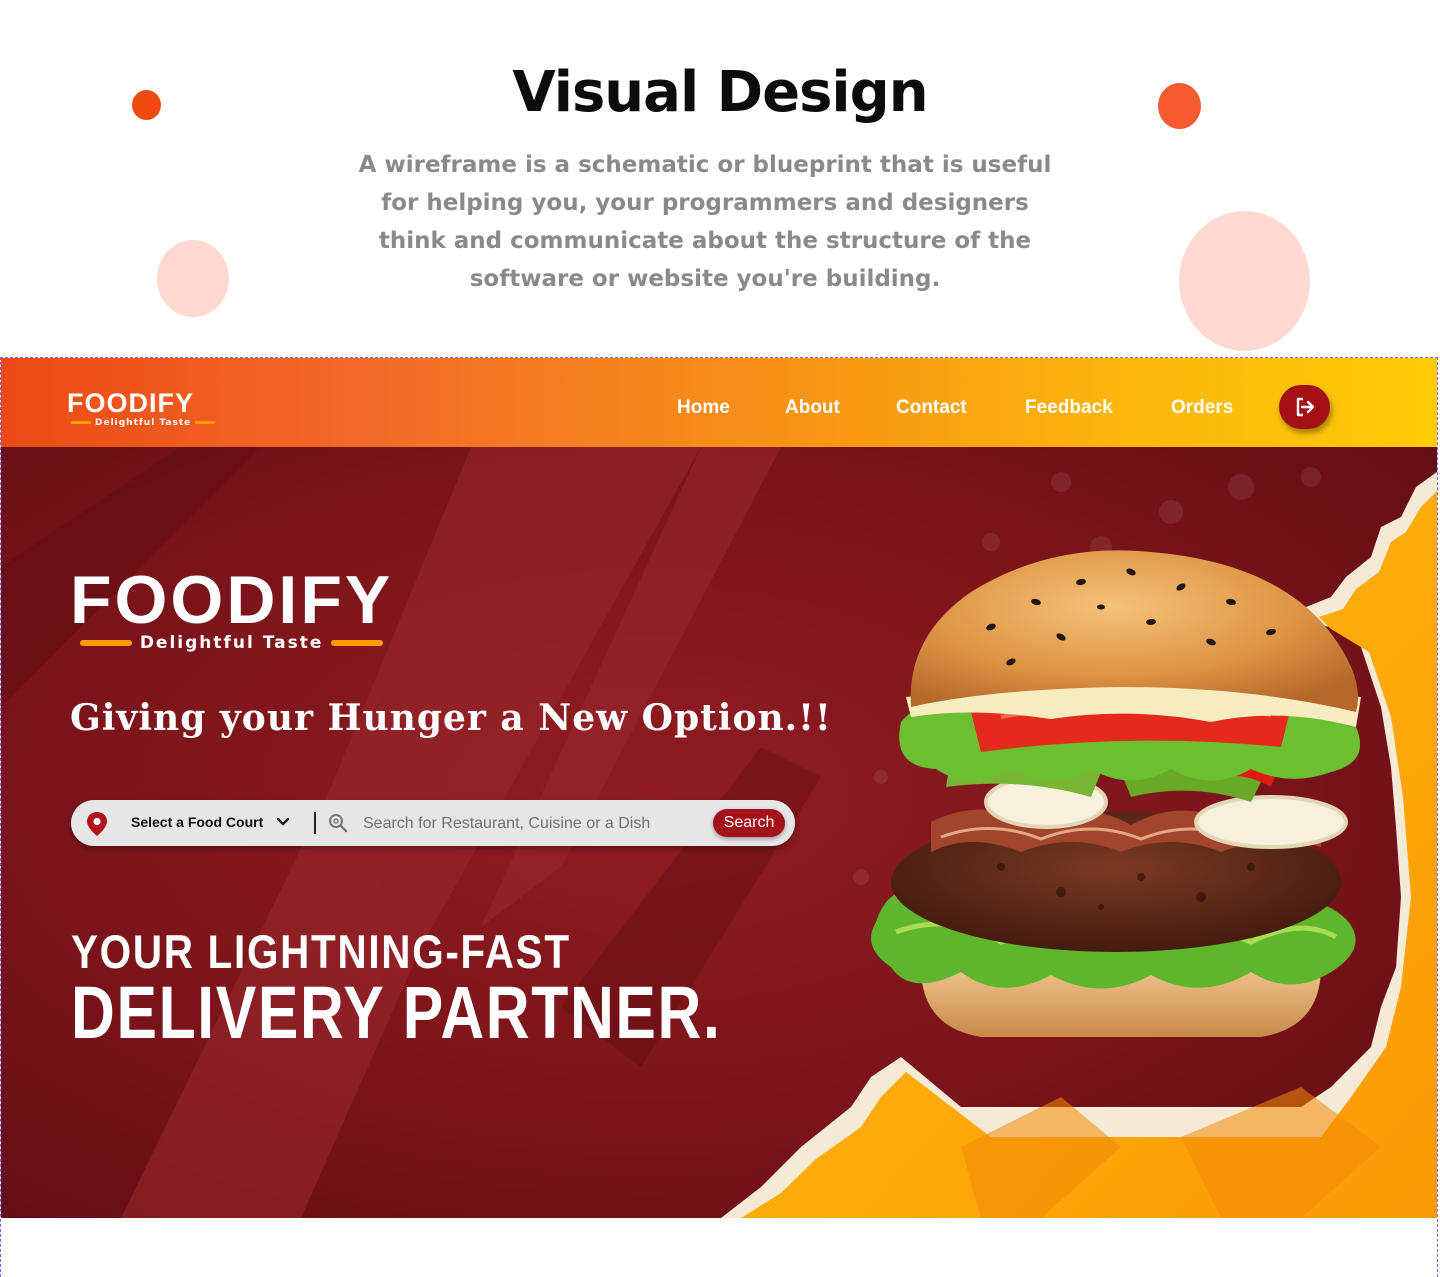 The width and height of the screenshot is (1440, 1277). I want to click on search-bar: Select a Food Court Search, so click(433, 823).